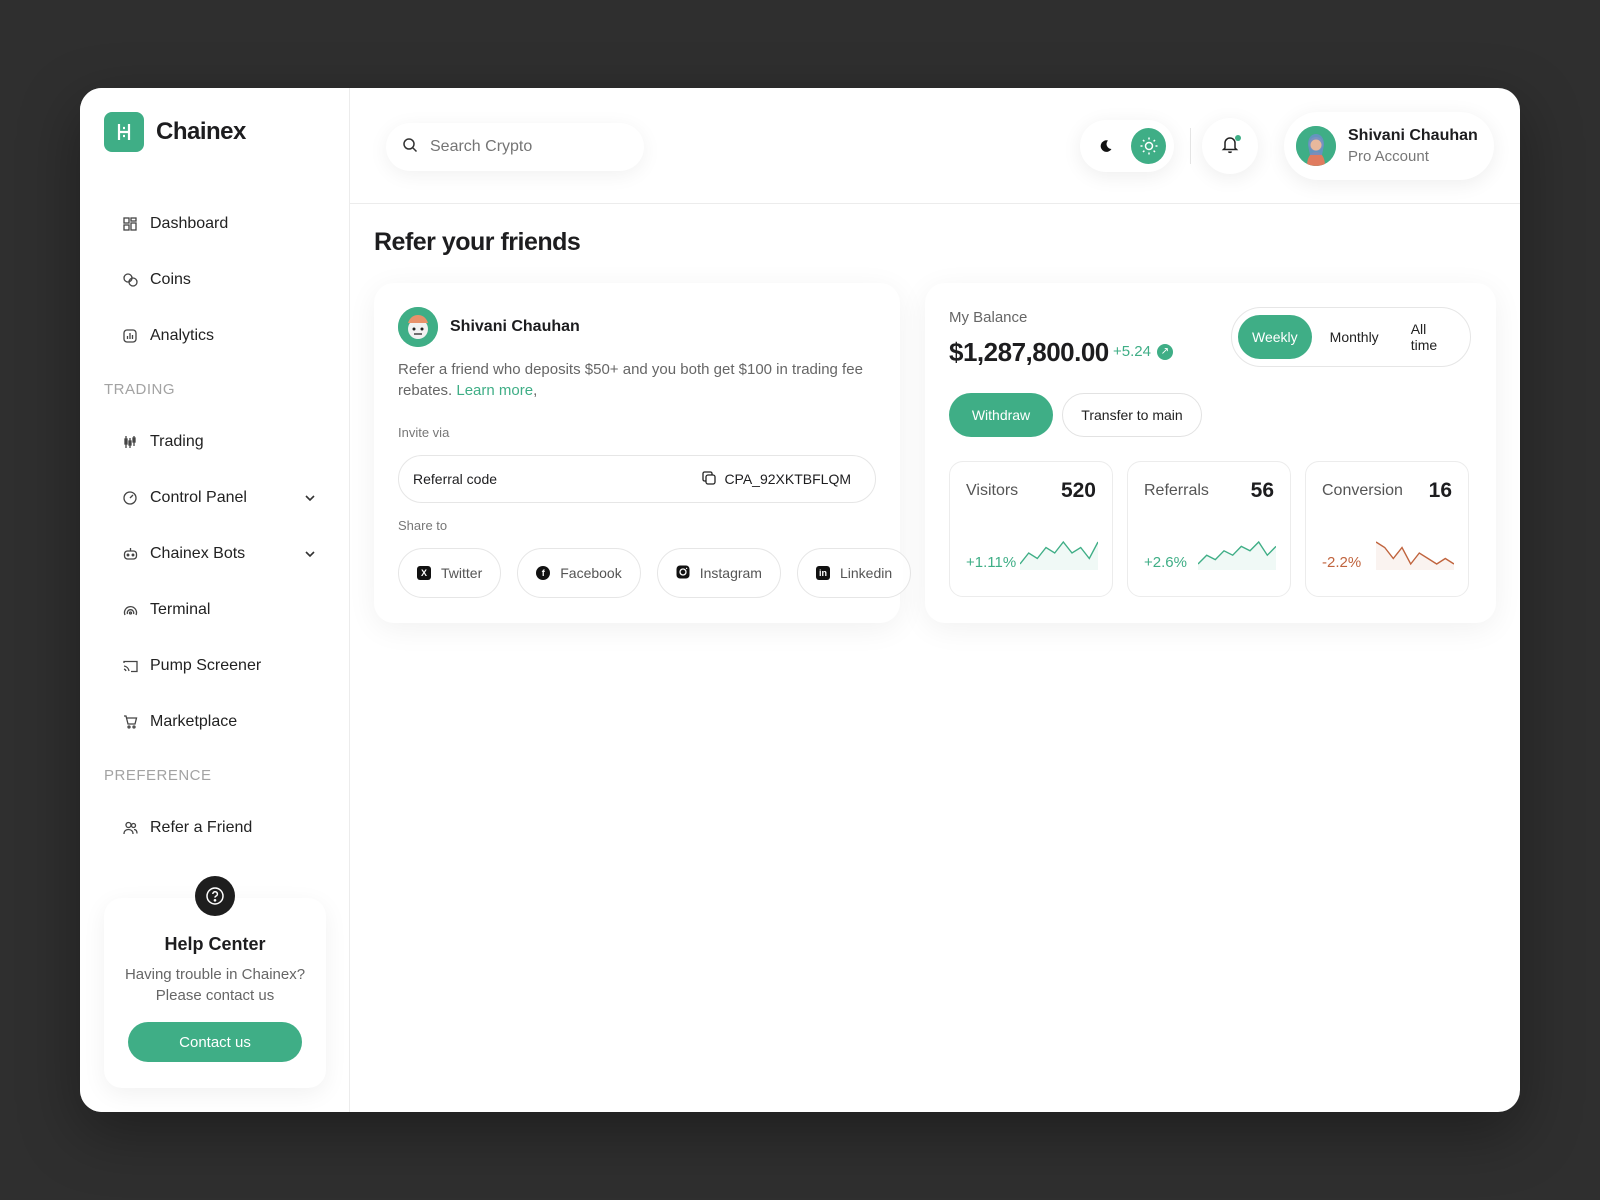 The height and width of the screenshot is (1200, 1600). Describe the element at coordinates (515, 326) in the screenshot. I see `referral-user-name: Shivani Chauhan` at that location.